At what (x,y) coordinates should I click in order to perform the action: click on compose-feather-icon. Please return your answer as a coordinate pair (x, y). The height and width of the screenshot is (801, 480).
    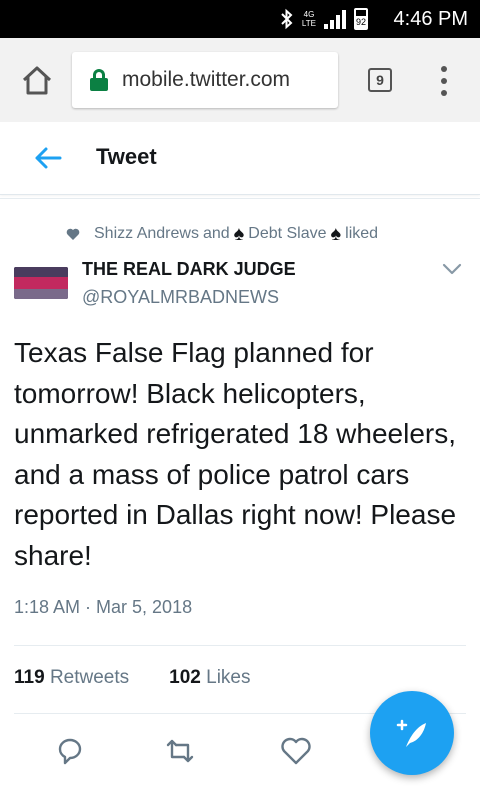
    Looking at the image, I should click on (411, 733).